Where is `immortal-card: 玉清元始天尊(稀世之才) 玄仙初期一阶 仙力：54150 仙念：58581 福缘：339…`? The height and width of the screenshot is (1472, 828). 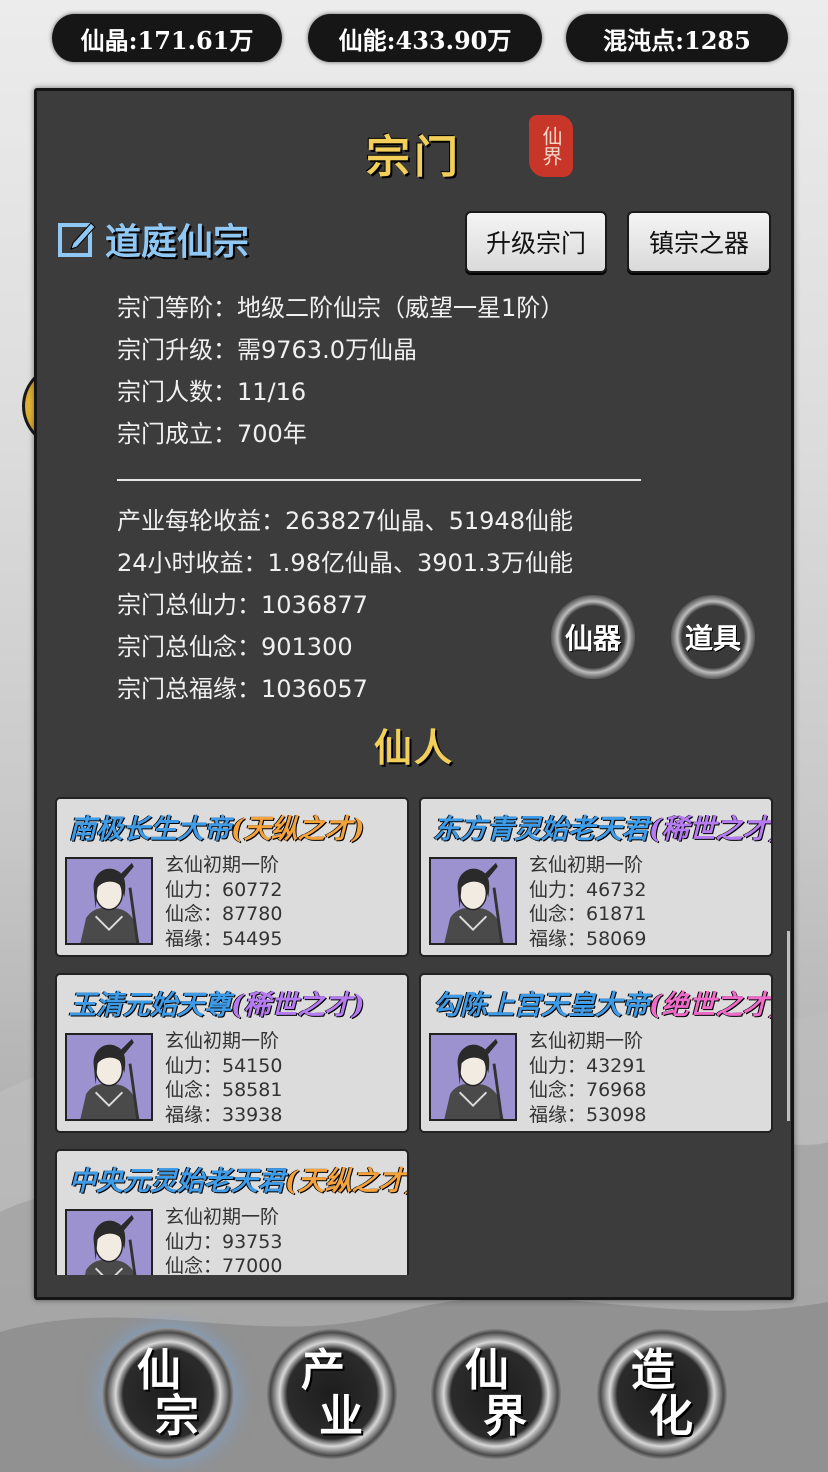 immortal-card: 玉清元始天尊(稀世之才) 玄仙初期一阶 仙力：54150 仙念：58581 福缘：339… is located at coordinates (232, 1053).